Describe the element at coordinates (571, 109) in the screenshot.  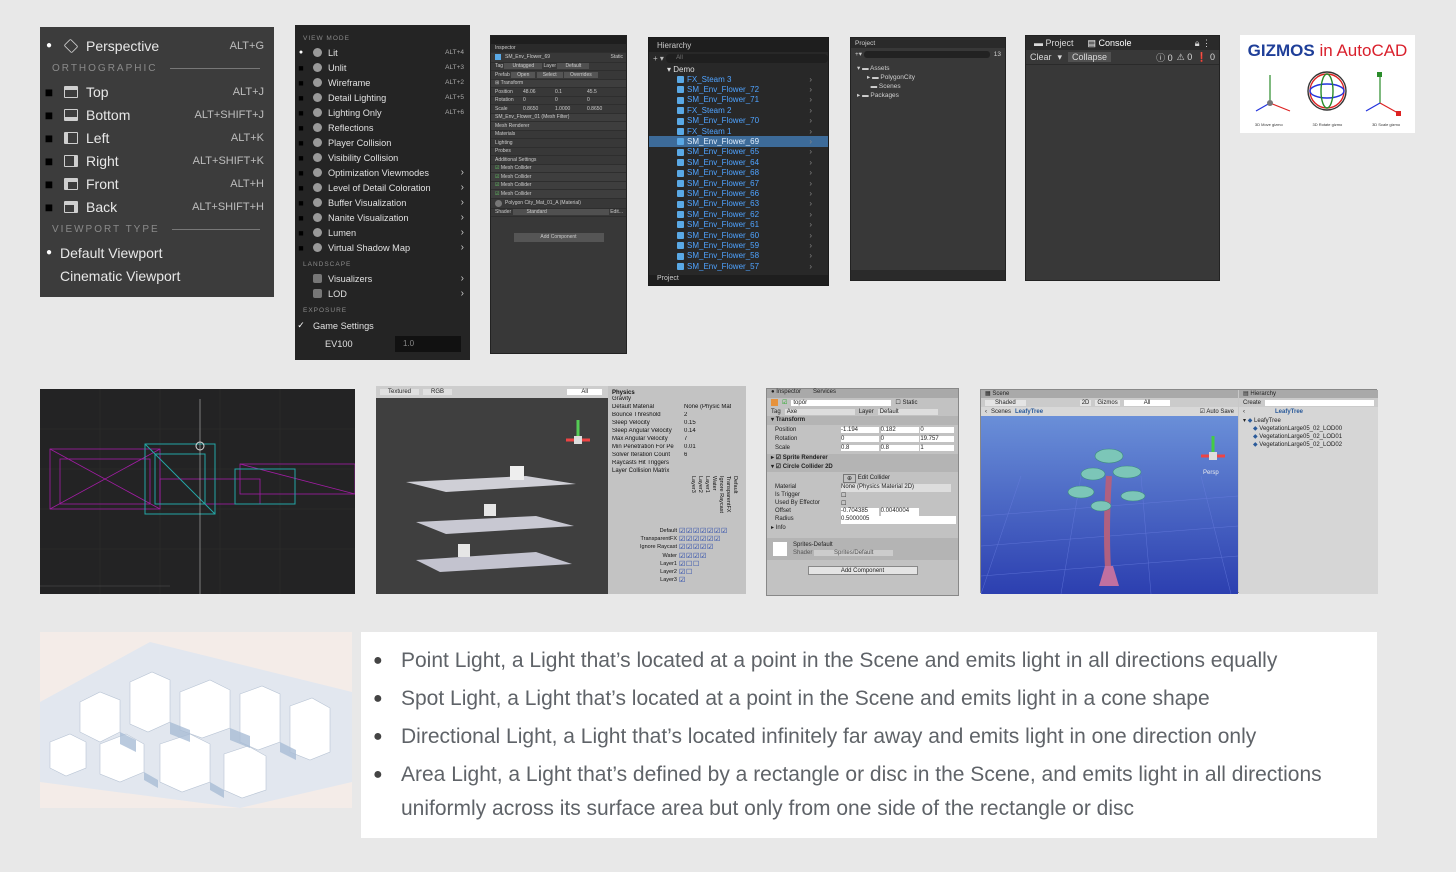
I see `scale-y: 1.0000` at that location.